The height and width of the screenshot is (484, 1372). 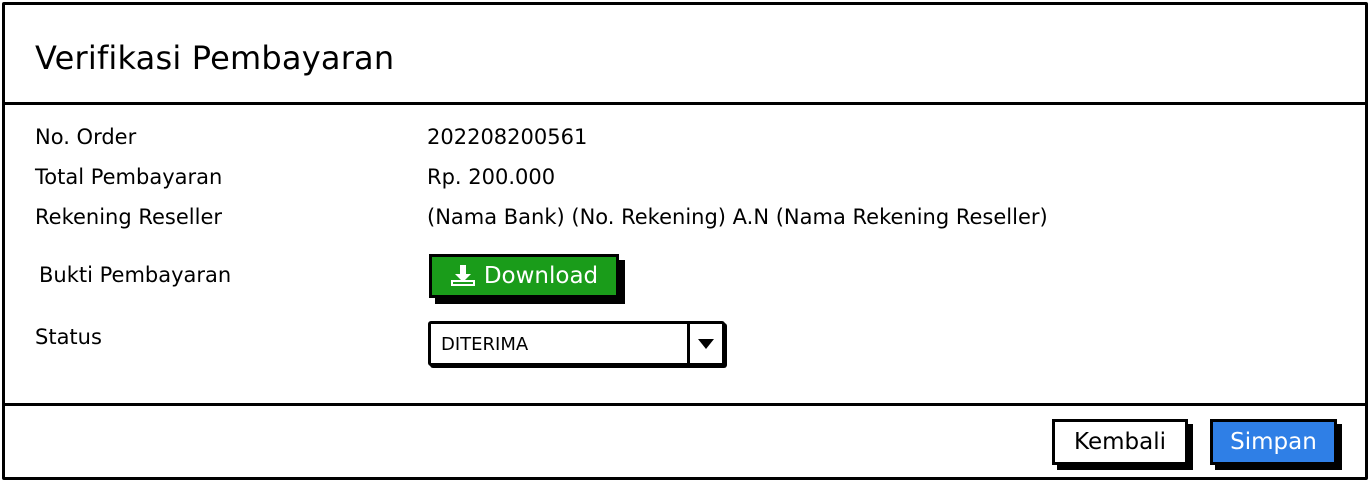 I want to click on download-button-label: Download, so click(x=541, y=276).